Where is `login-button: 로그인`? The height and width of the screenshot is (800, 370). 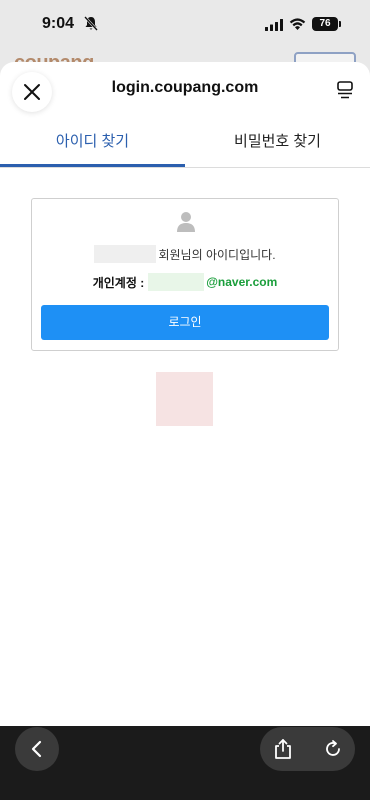 login-button: 로그인 is located at coordinates (185, 322).